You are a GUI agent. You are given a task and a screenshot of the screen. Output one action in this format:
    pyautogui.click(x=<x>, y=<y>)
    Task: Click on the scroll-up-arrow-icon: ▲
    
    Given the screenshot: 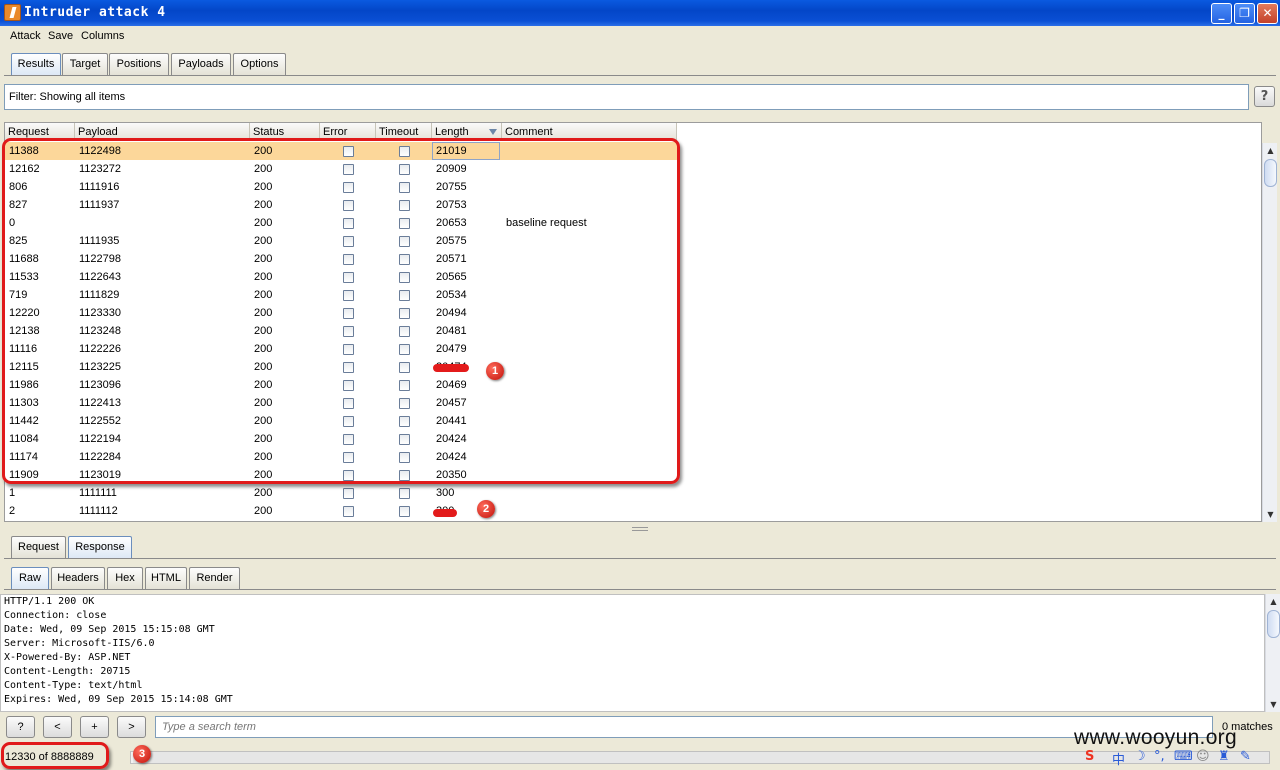 What is the action you would take?
    pyautogui.click(x=1270, y=150)
    